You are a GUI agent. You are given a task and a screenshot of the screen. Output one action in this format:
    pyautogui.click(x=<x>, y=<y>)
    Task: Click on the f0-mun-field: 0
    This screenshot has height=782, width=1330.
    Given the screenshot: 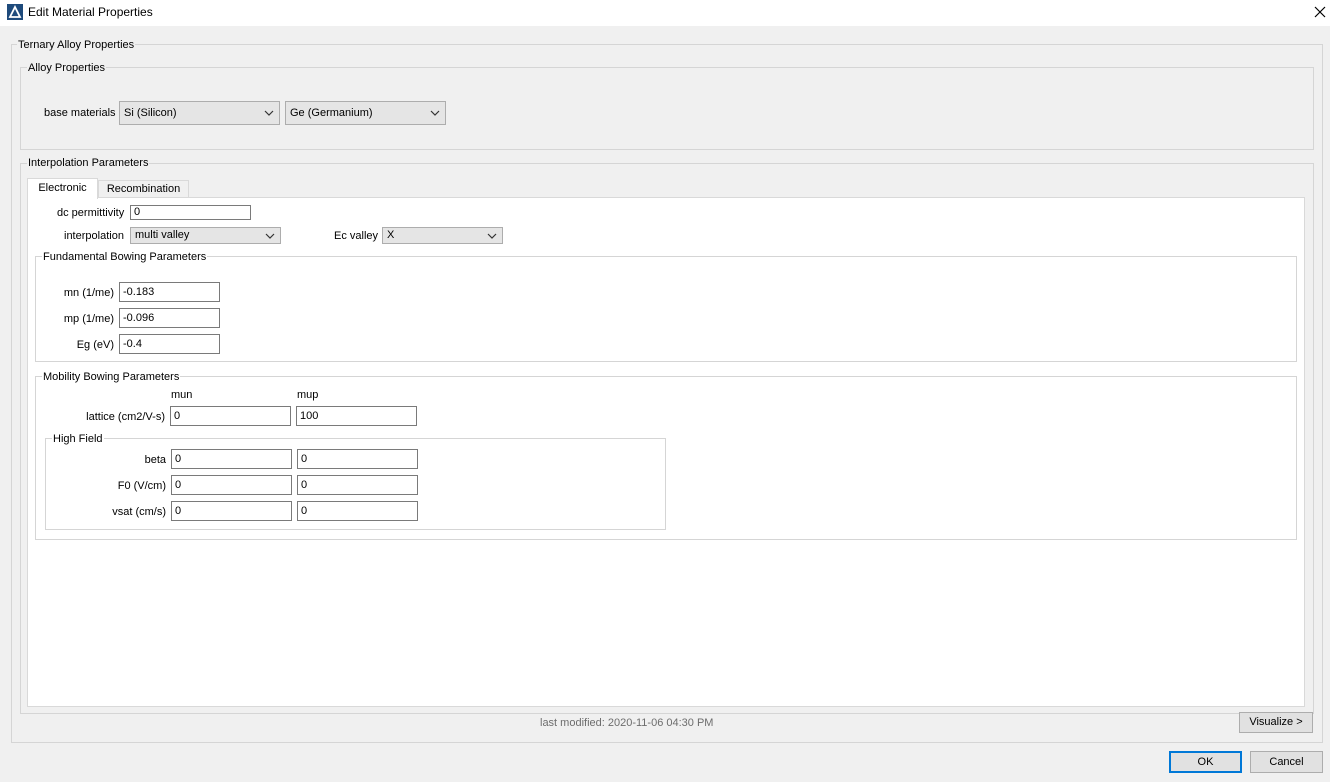 What is the action you would take?
    pyautogui.click(x=231, y=485)
    